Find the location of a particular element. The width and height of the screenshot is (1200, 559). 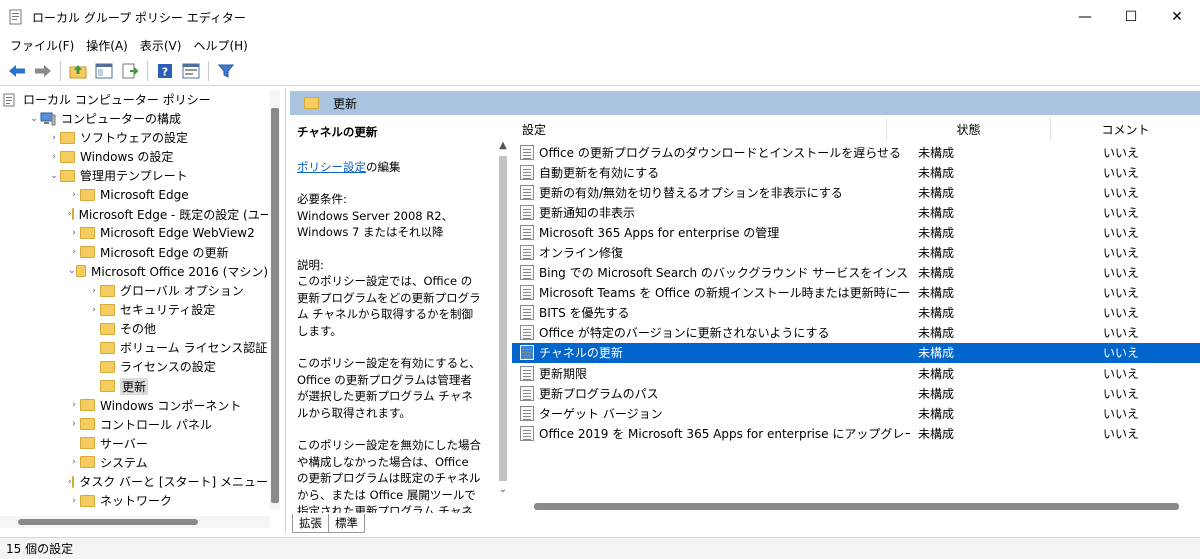

help-button: ? is located at coordinates (165, 71).